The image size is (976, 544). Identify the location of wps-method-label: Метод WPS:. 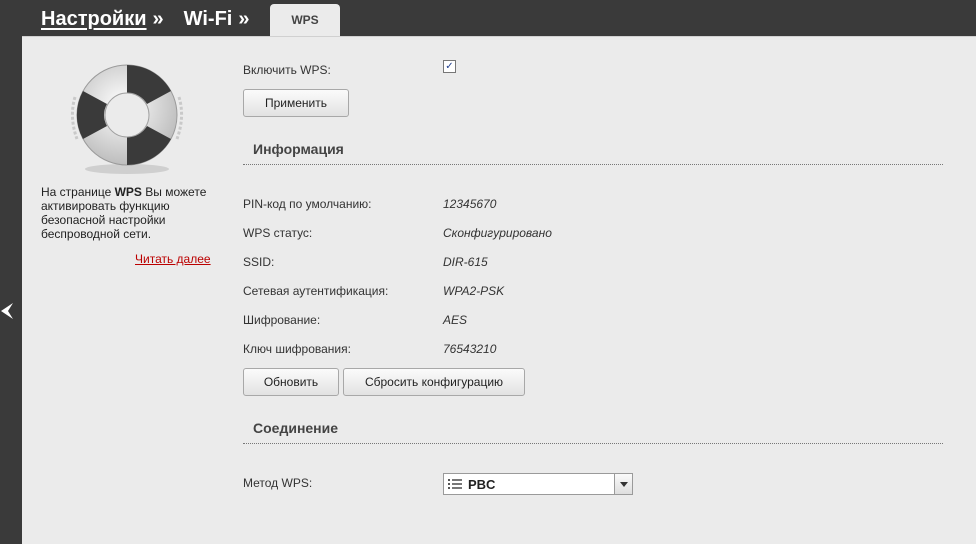
(278, 483).